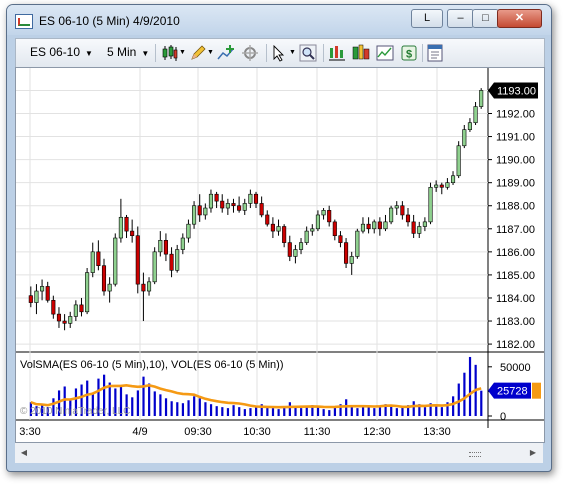 The height and width of the screenshot is (484, 565). Describe the element at coordinates (308, 53) in the screenshot. I see `zoom-icon` at that location.